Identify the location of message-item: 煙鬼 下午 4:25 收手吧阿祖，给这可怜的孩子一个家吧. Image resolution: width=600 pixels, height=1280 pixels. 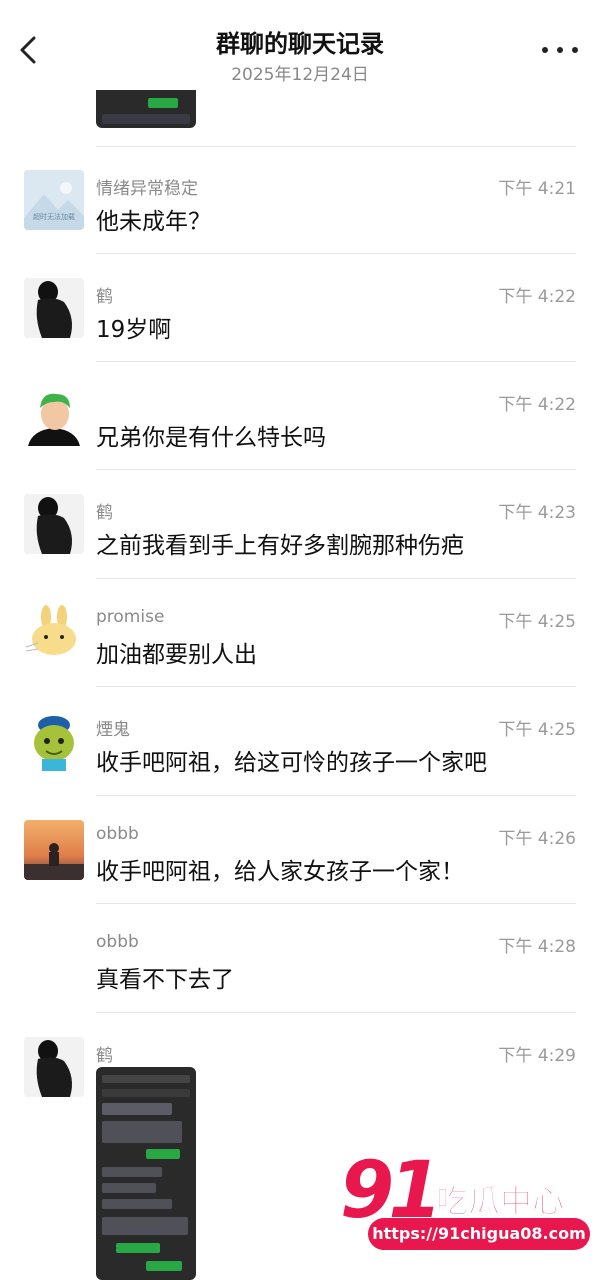
(300, 741).